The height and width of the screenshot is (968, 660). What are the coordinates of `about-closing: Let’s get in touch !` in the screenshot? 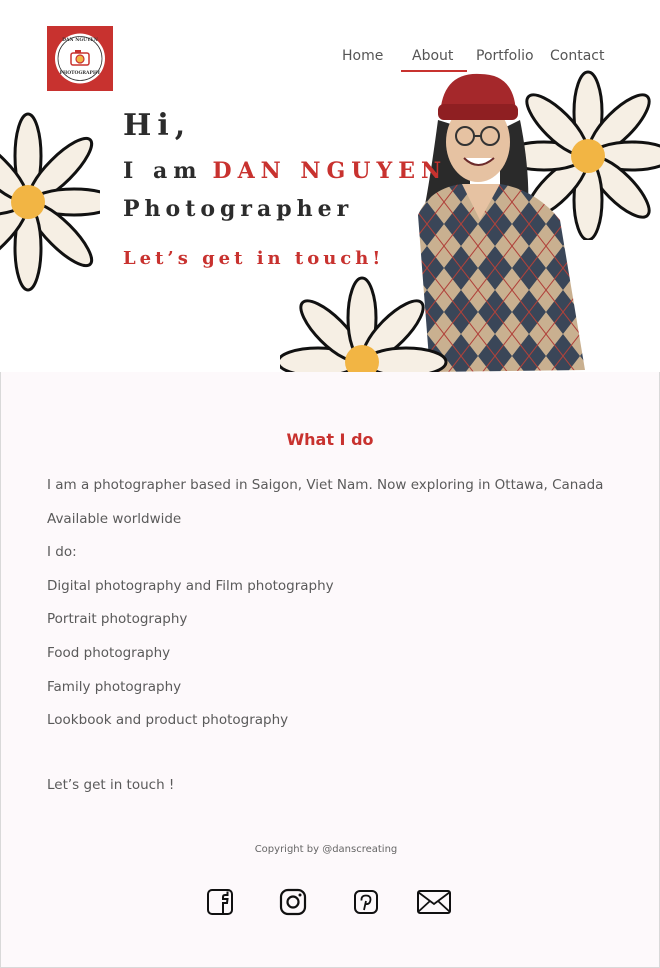 It's located at (111, 785).